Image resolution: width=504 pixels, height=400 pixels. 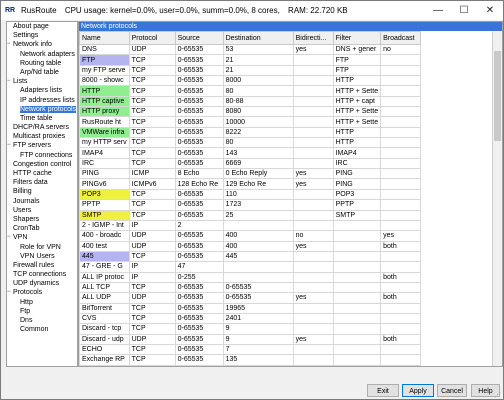 I want to click on tree-item: − Network info, so click(x=42, y=44).